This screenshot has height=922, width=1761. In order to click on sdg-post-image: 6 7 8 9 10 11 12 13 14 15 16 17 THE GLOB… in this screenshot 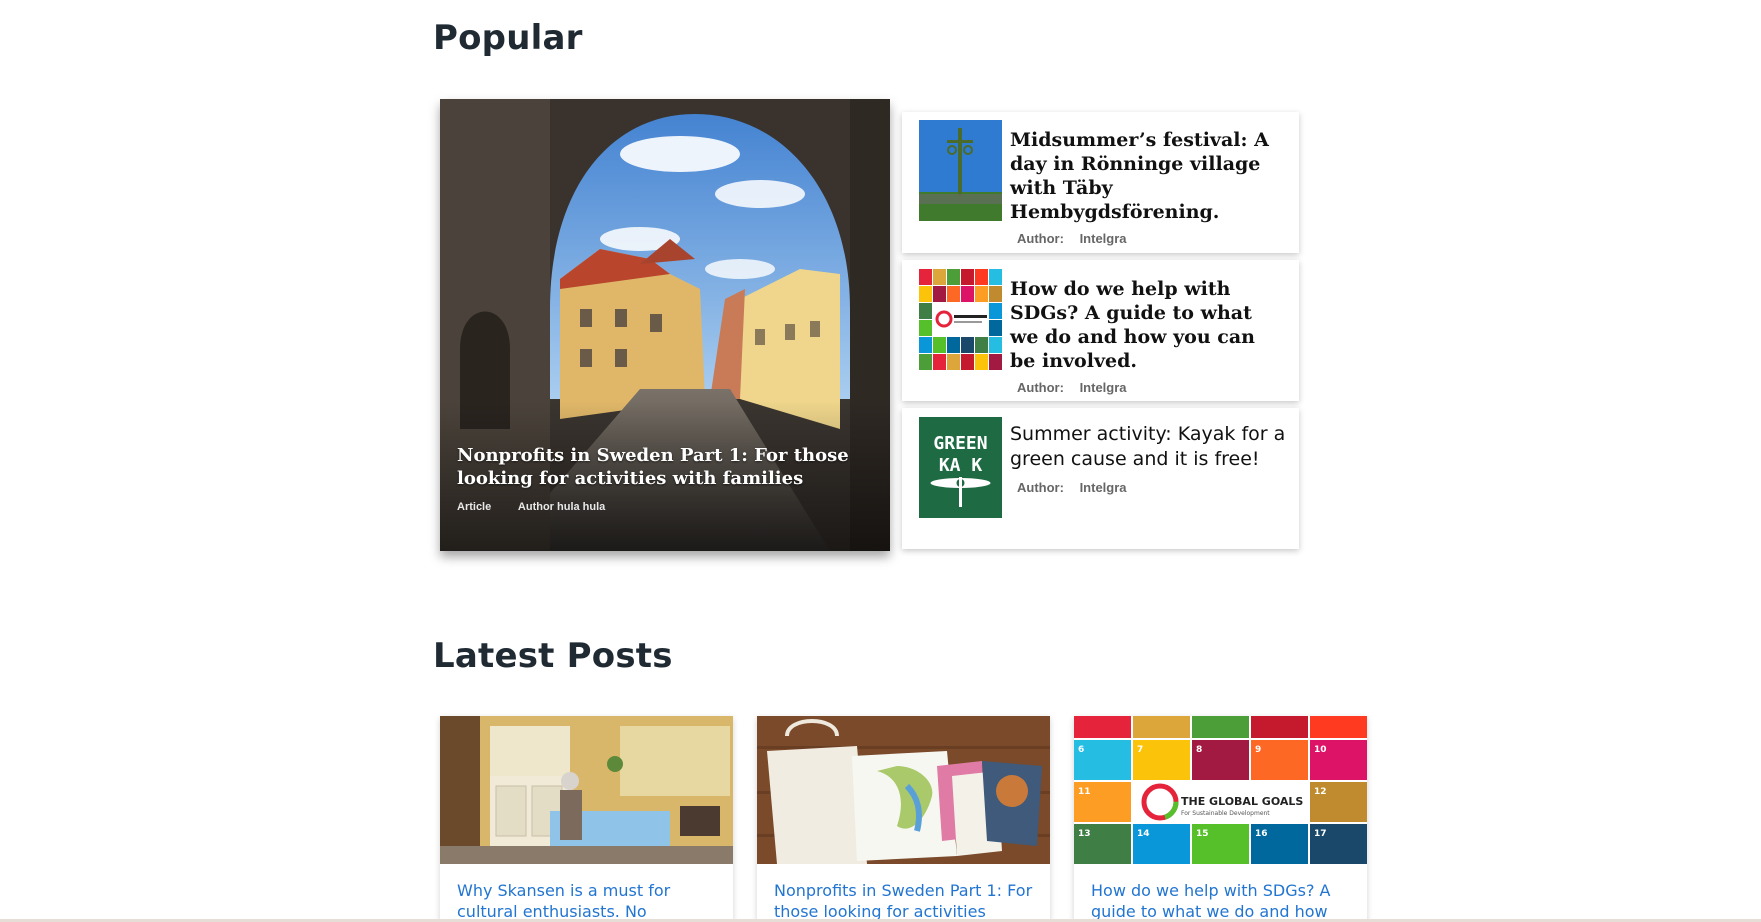, I will do `click(1220, 790)`.